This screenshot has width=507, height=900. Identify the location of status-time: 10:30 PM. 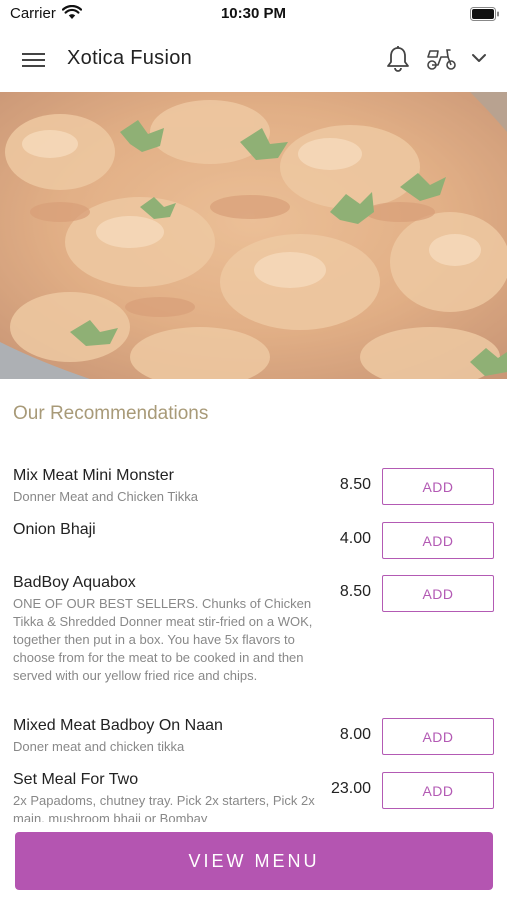
(253, 13).